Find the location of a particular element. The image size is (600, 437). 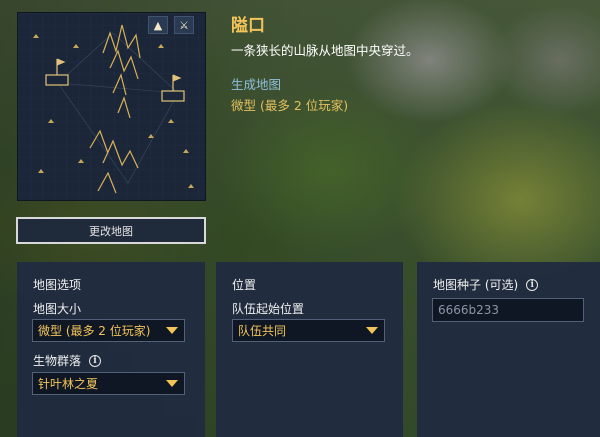

team-start-label: 队伍起始位置 is located at coordinates (268, 309).